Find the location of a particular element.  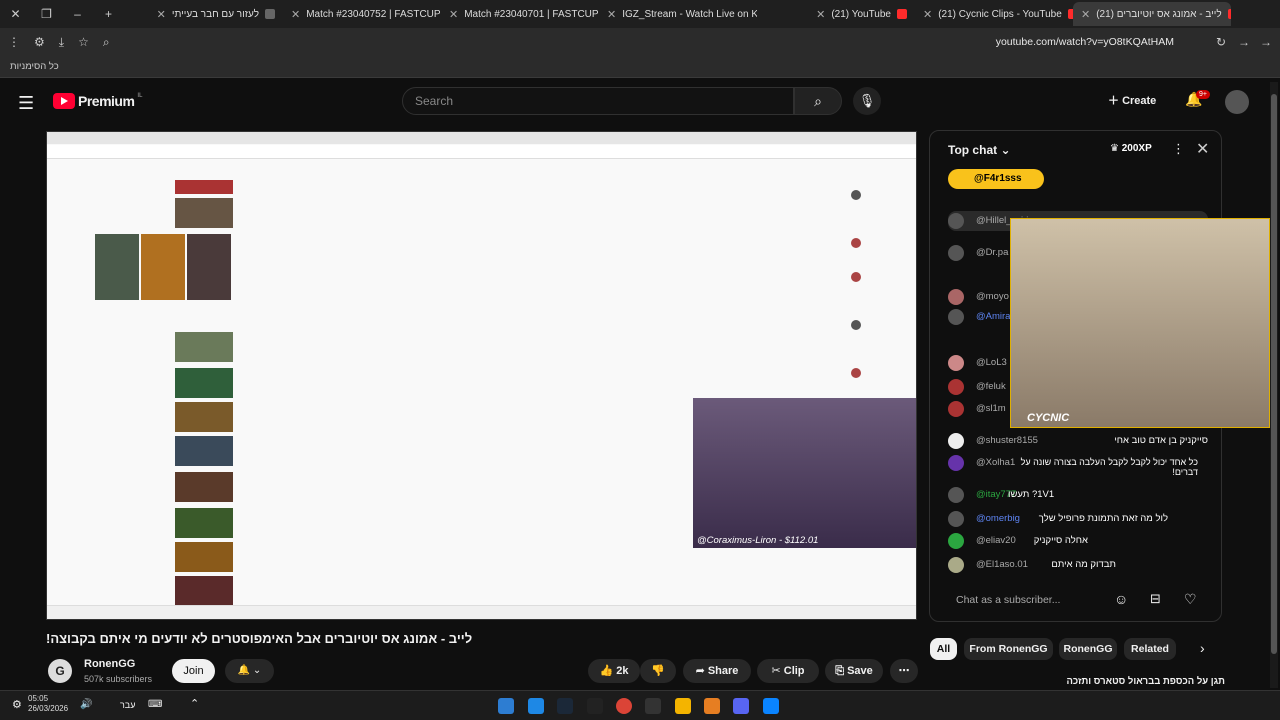

create-button: ＋ Create is located at coordinates (1132, 100).